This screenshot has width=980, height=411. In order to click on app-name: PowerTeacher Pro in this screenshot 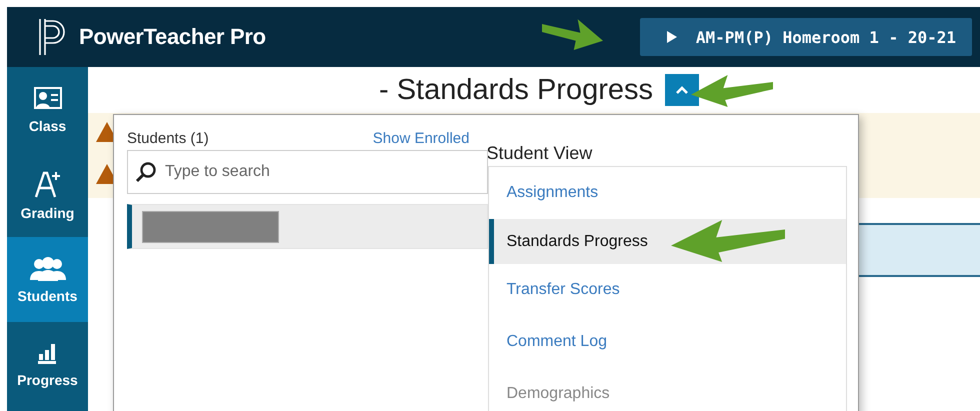, I will do `click(172, 37)`.